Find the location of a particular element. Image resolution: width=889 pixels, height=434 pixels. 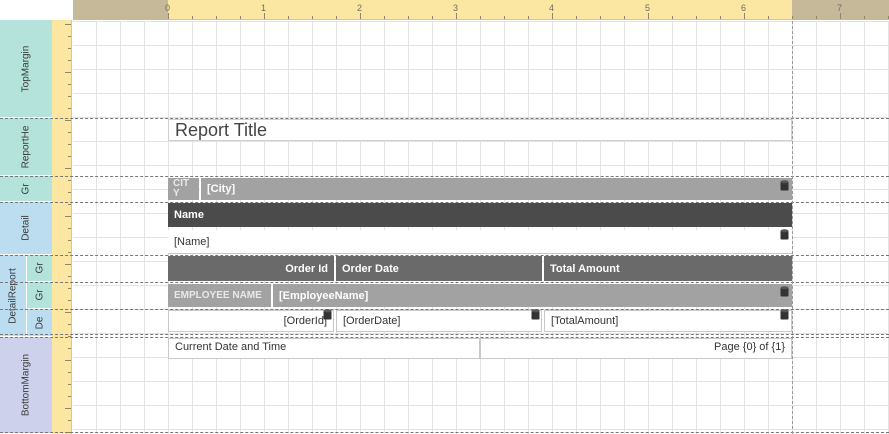

band-report-header: ReportHe is located at coordinates (26, 147).